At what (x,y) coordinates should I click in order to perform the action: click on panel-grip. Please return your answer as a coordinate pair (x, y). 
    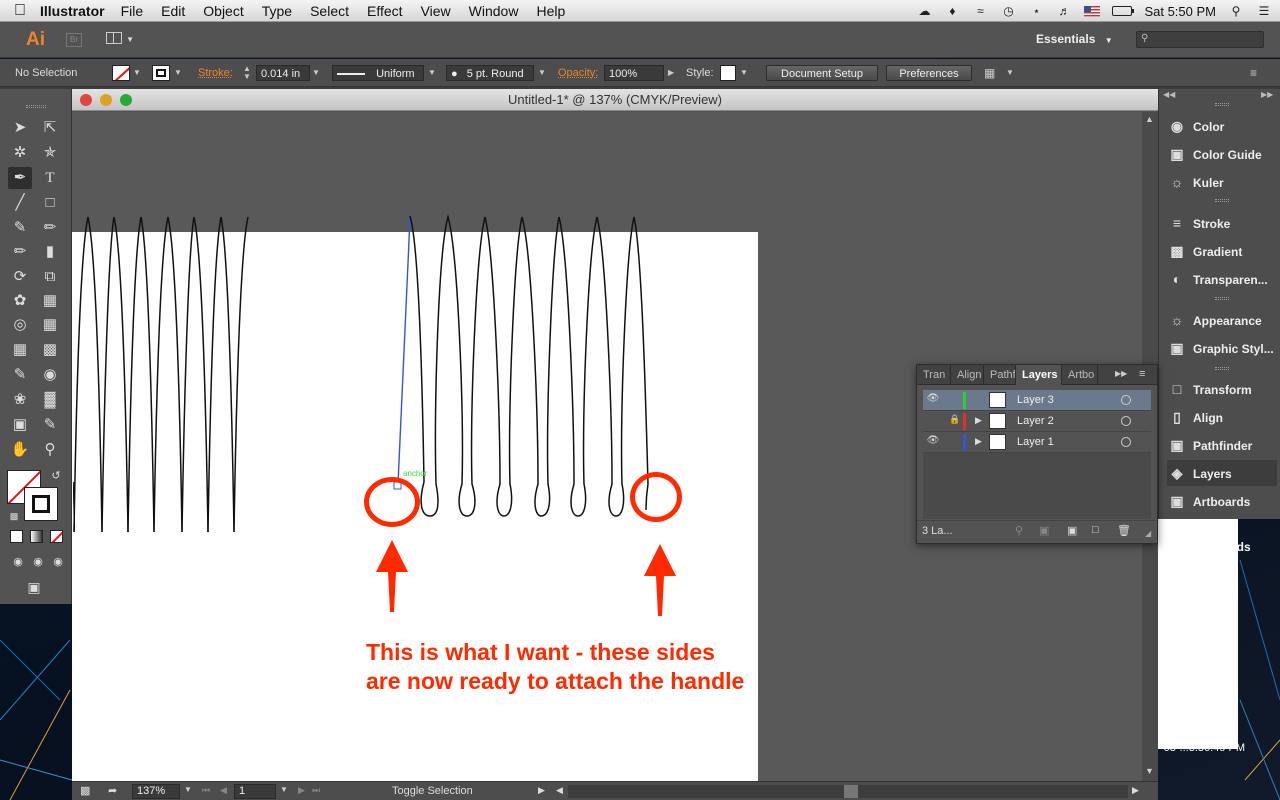
    Looking at the image, I should click on (36, 106).